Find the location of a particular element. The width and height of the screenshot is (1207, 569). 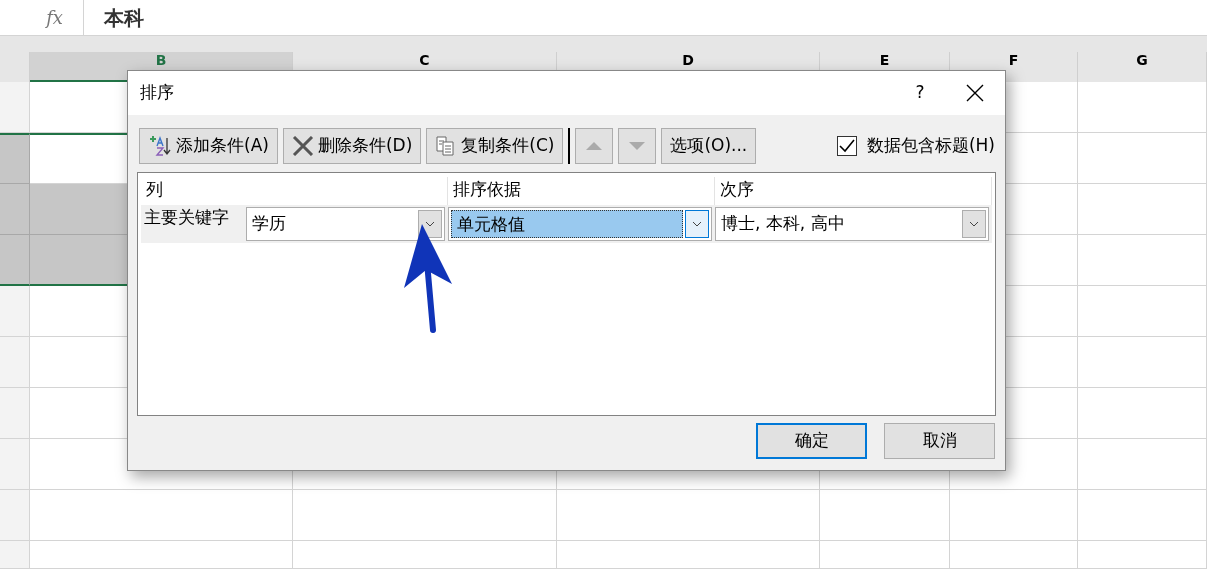

select-all-corner is located at coordinates (15, 67).